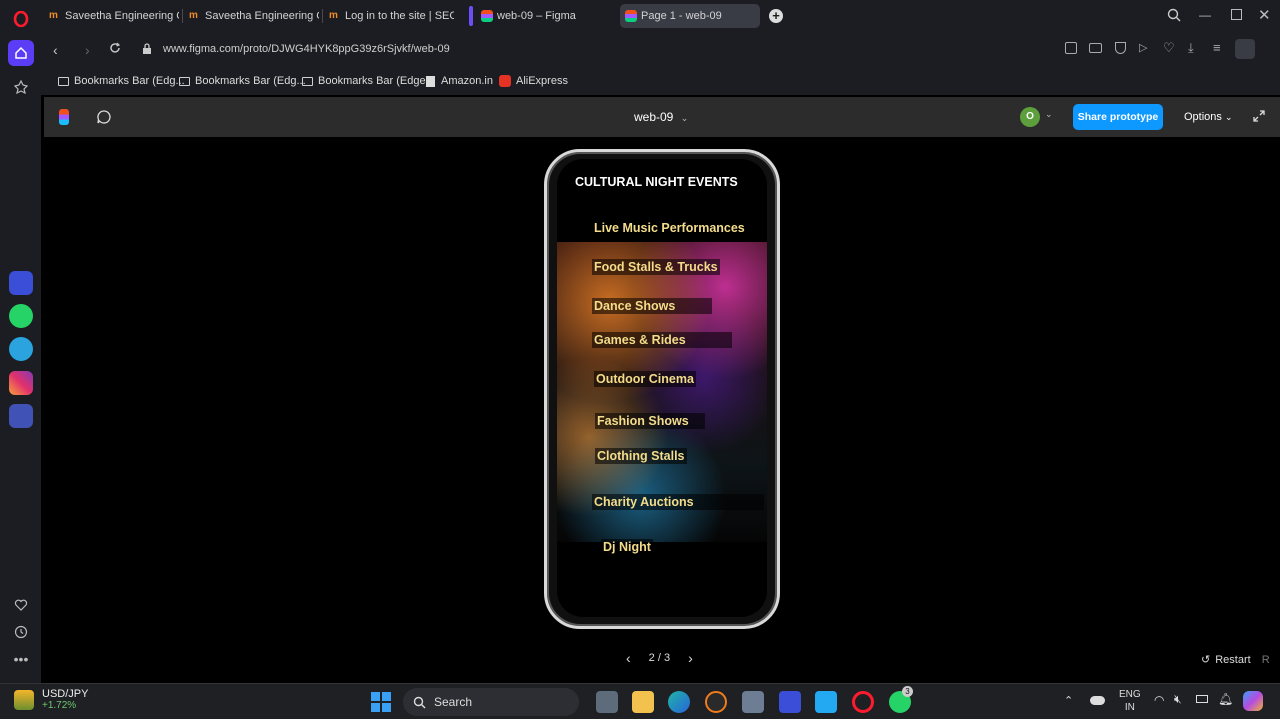  I want to click on aria-taskbar-icon, so click(790, 702).